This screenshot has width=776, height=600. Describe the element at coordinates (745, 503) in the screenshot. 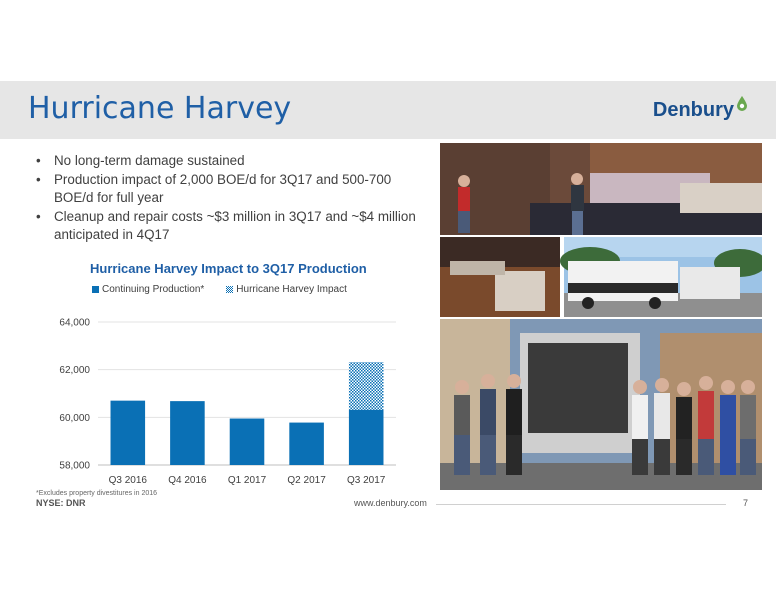

I see `page-number: 7` at that location.